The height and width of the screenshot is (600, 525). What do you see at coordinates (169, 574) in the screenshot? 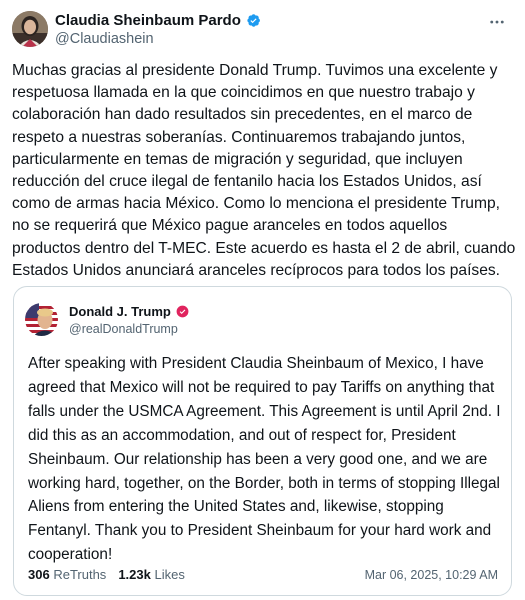
I see `likes-label: Likes` at bounding box center [169, 574].